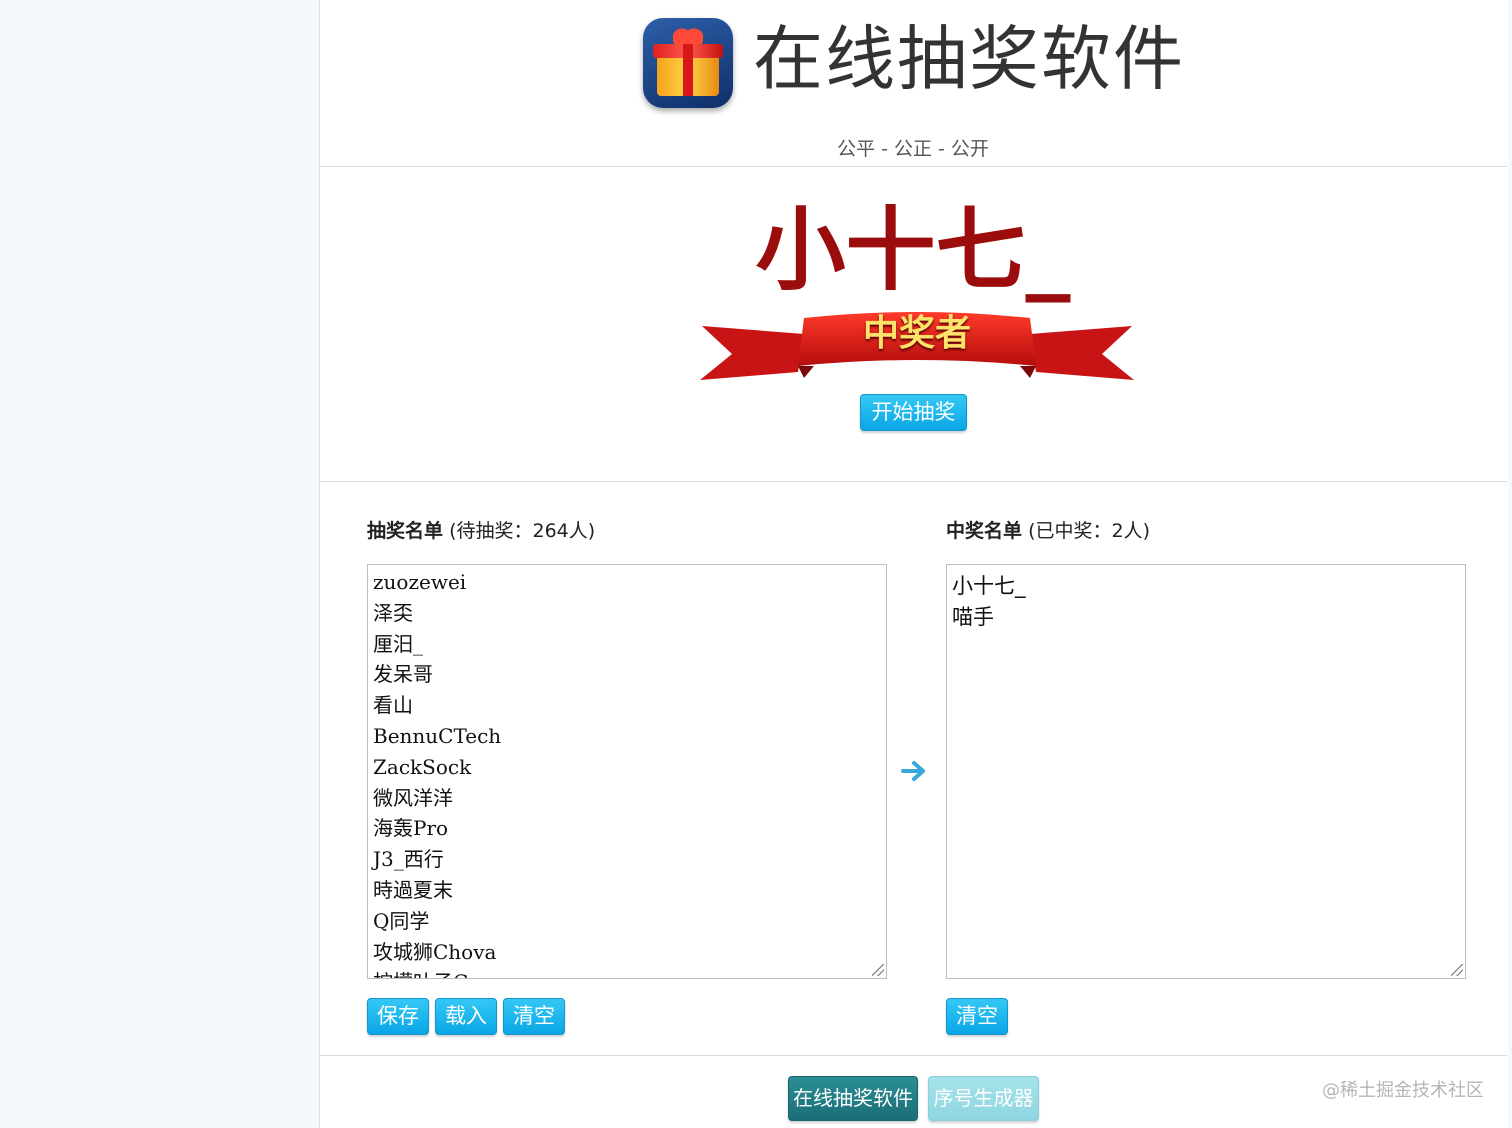  I want to click on gift-ribbon-shape, so click(688, 70).